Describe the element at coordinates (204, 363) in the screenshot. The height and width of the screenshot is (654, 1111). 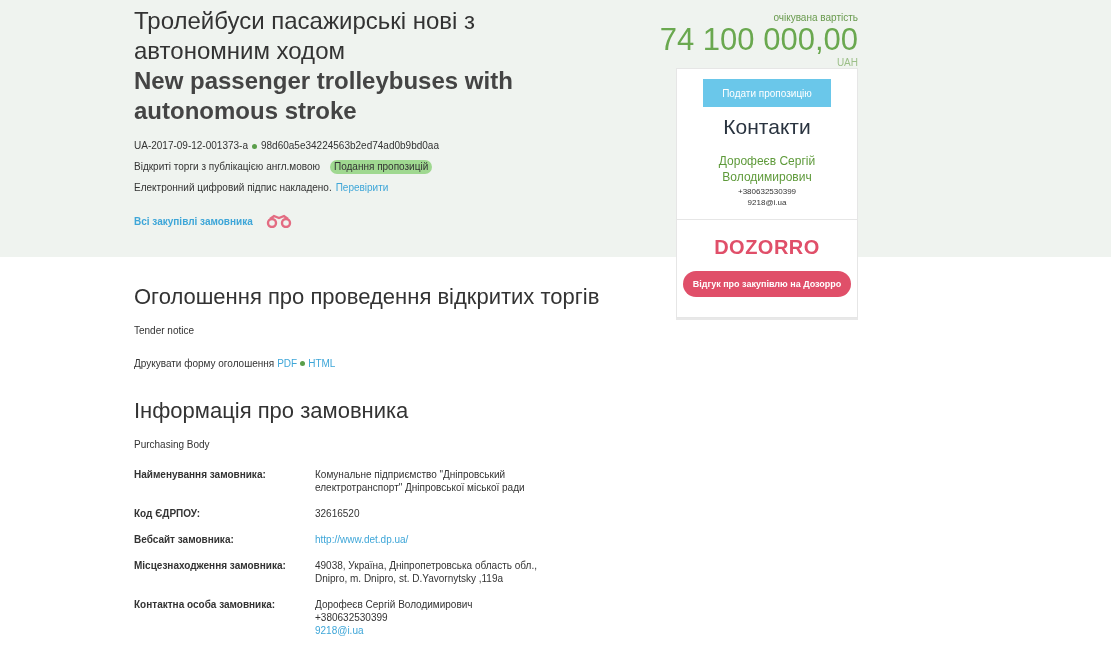
I see `print-label: Друкувати форму оголошення` at that location.